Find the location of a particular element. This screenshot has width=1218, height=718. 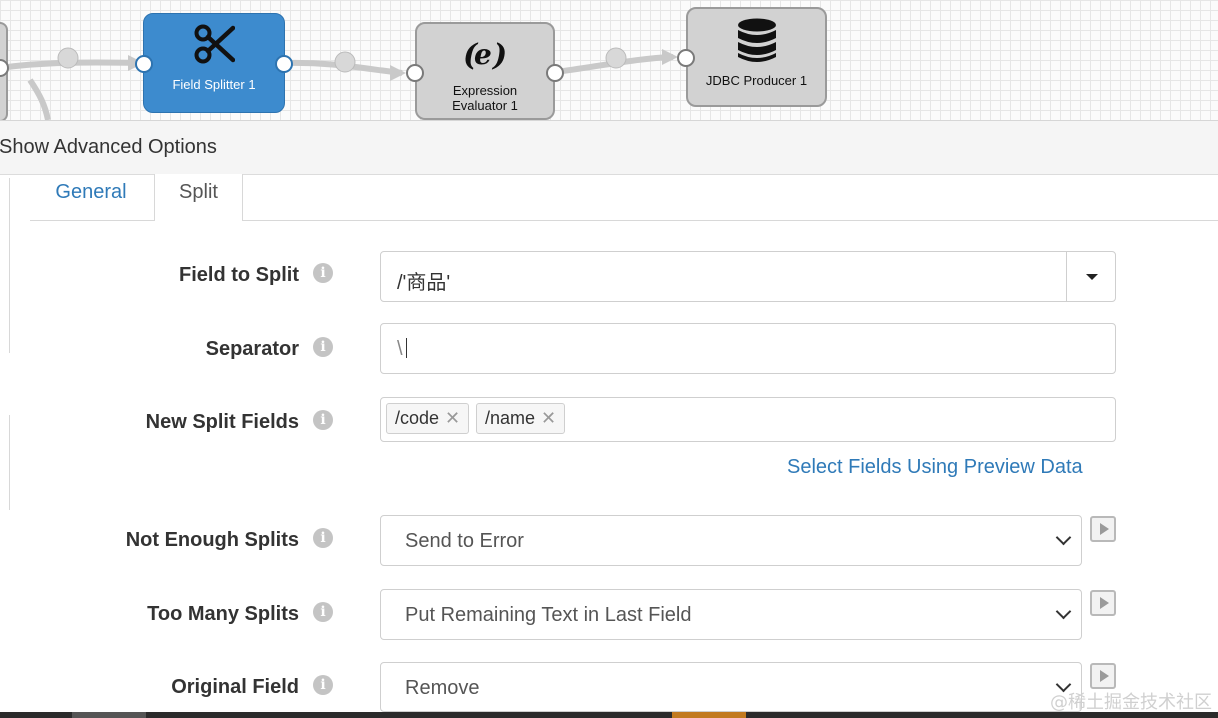

node-field-splitter: Field Splitter 1 is located at coordinates (214, 63).